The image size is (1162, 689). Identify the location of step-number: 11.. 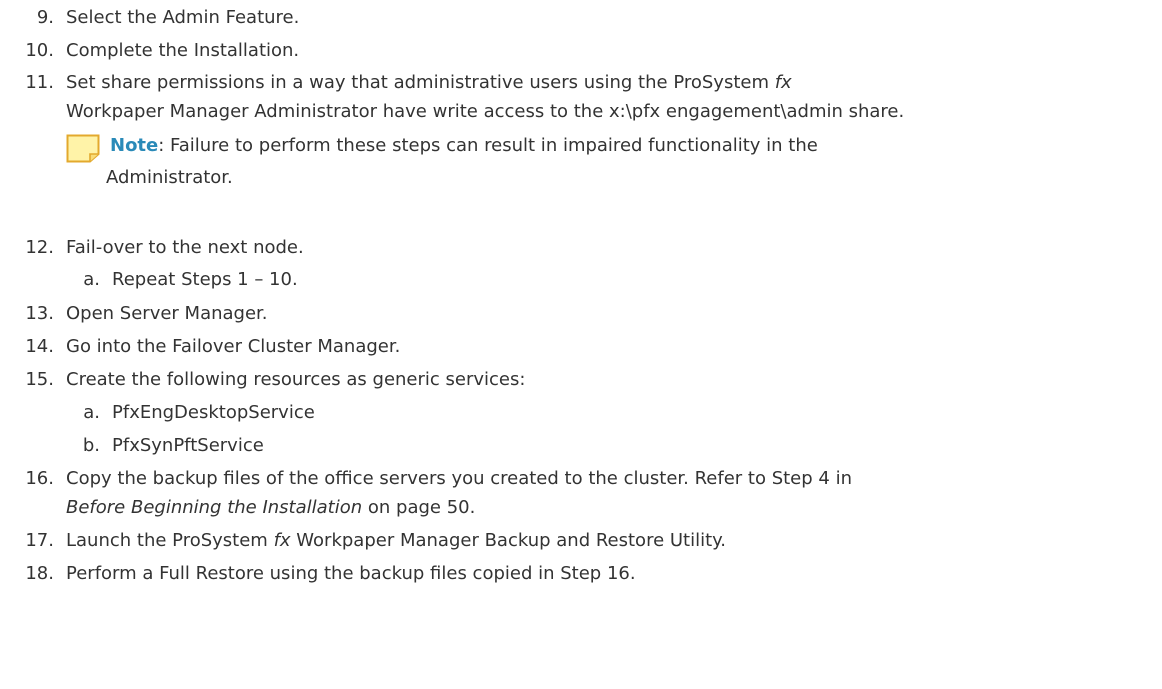
(39, 82).